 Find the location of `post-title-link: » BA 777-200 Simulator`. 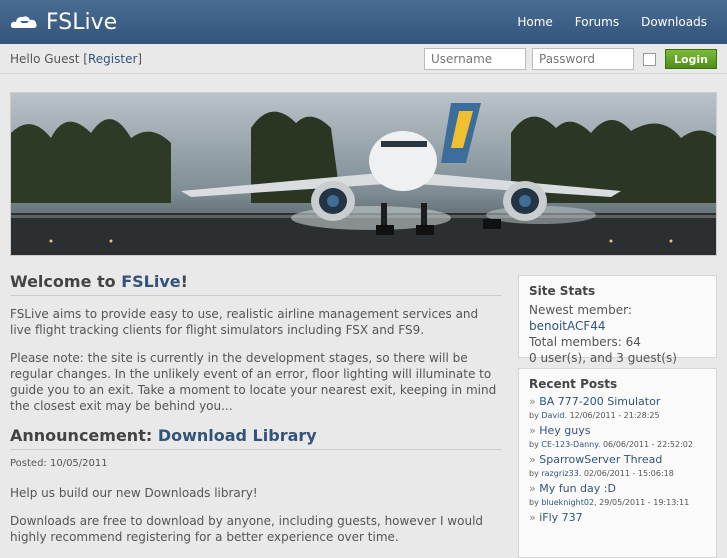

post-title-link: » BA 777-200 Simulator is located at coordinates (617, 401).